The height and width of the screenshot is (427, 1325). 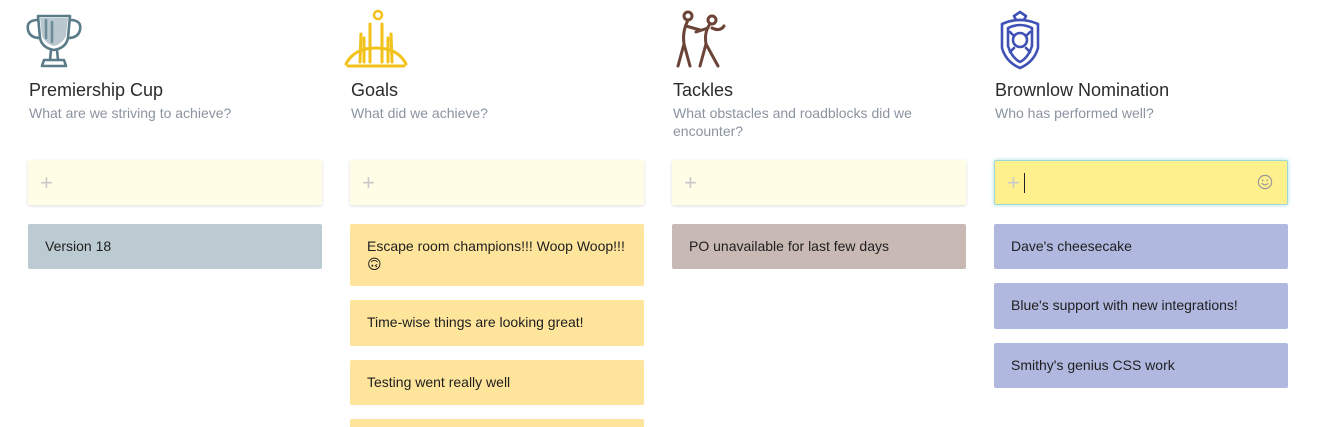 I want to click on card: PO unavailable for last few days, so click(x=819, y=246).